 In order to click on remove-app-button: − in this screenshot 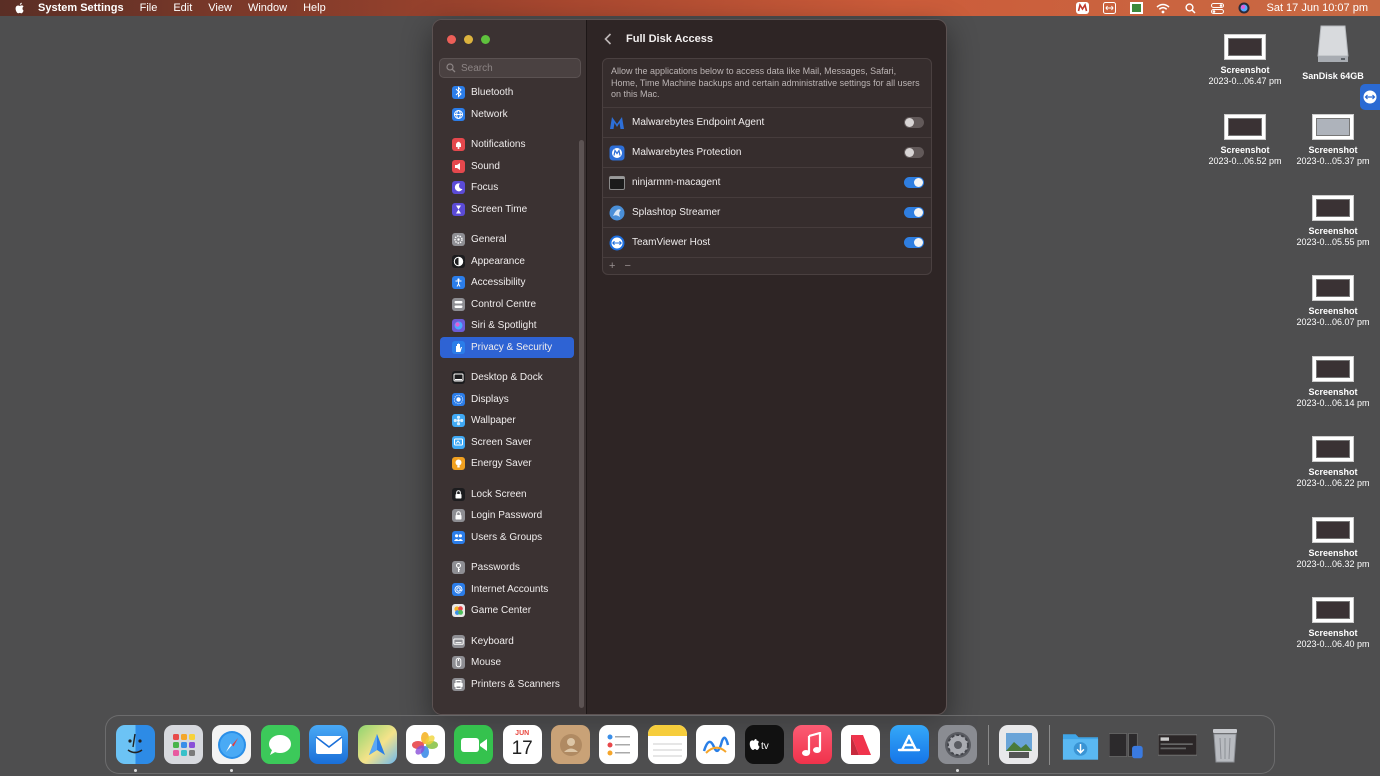, I will do `click(627, 266)`.